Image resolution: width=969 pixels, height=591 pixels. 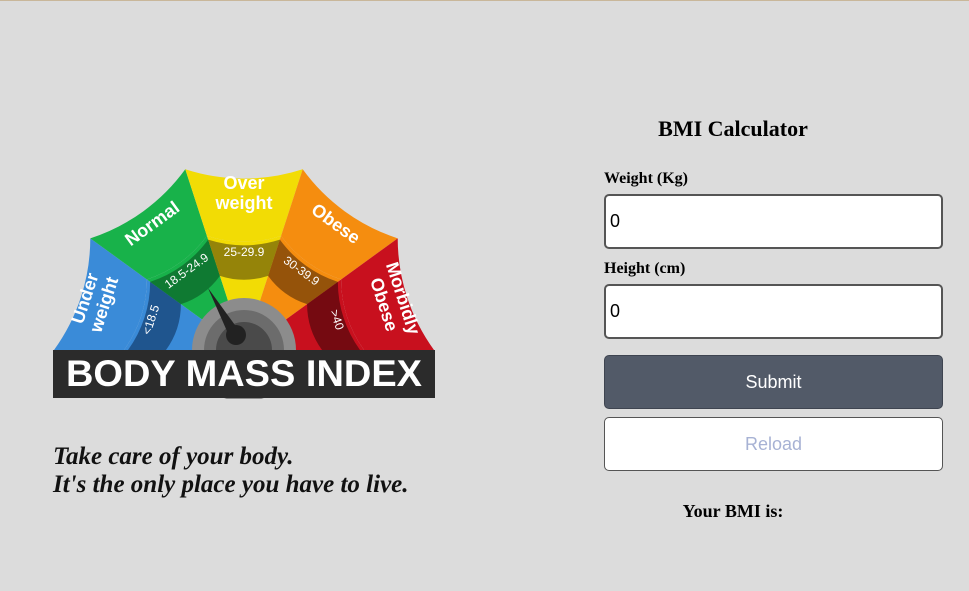 I want to click on height-input, so click(x=773, y=311).